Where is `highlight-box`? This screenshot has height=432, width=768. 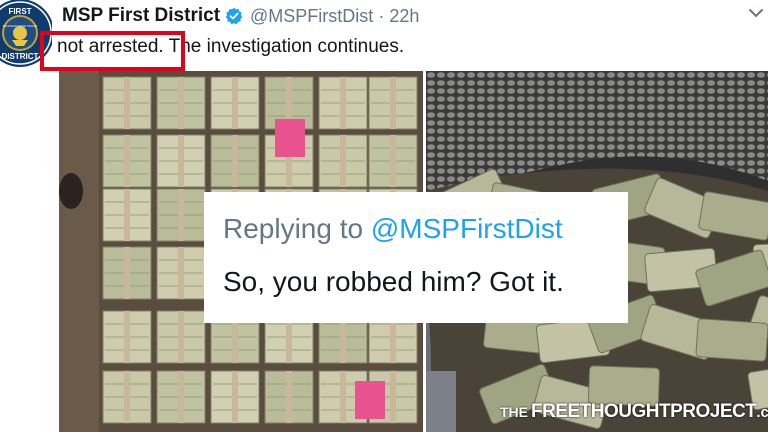 highlight-box is located at coordinates (112, 51).